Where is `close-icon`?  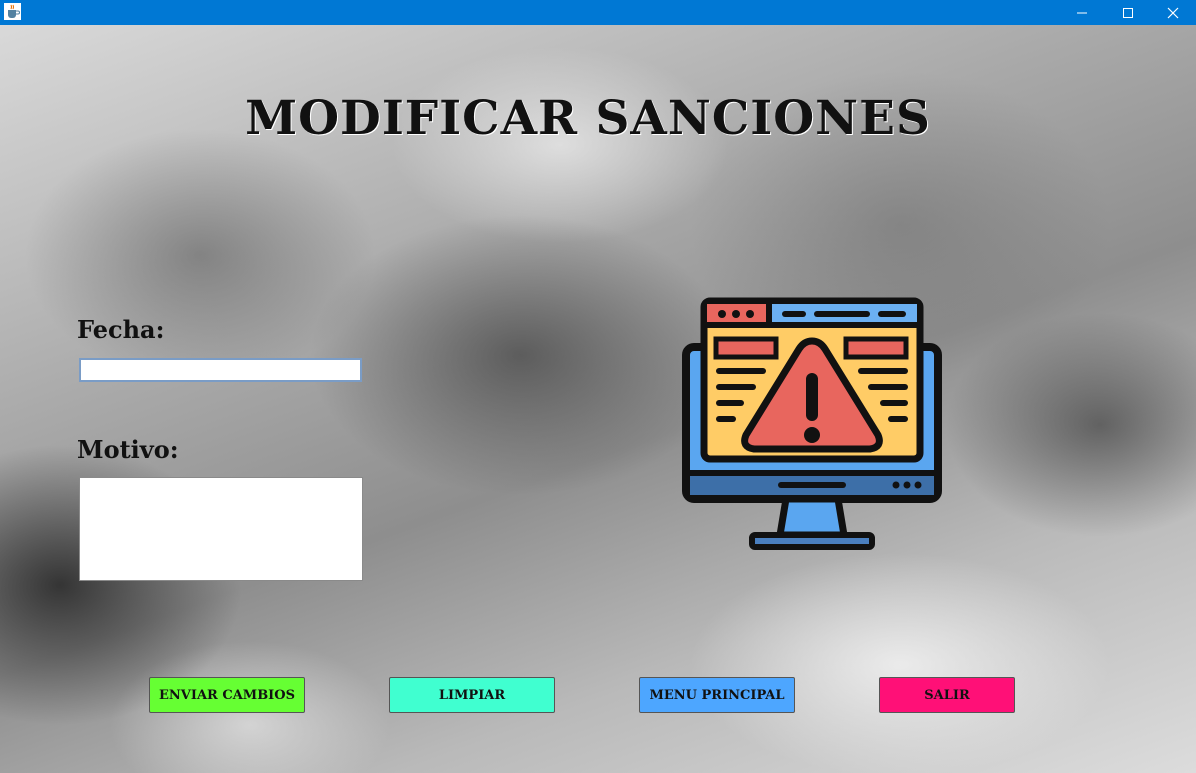 close-icon is located at coordinates (1173, 12).